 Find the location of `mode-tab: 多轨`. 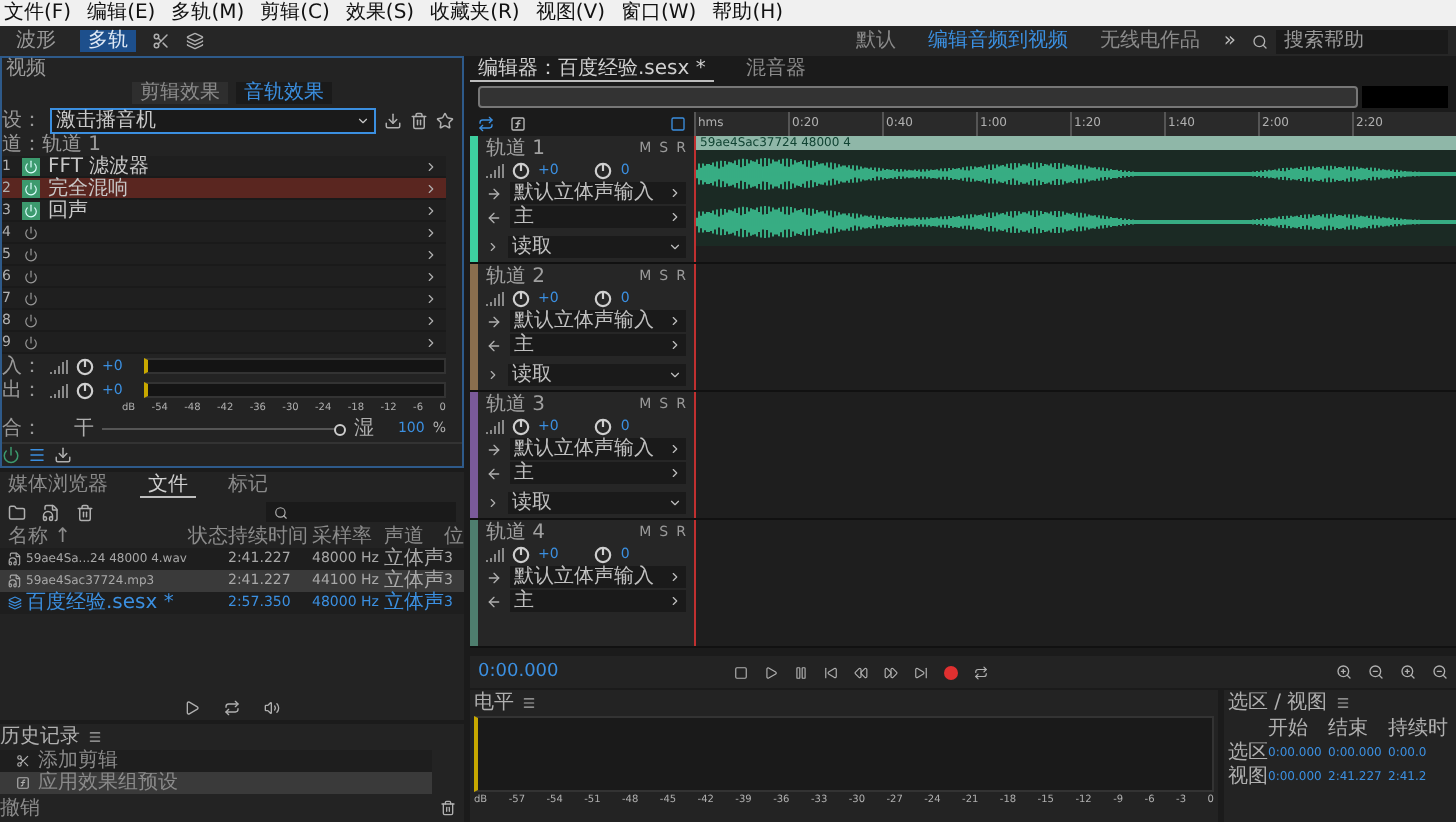

mode-tab: 多轨 is located at coordinates (108, 41).